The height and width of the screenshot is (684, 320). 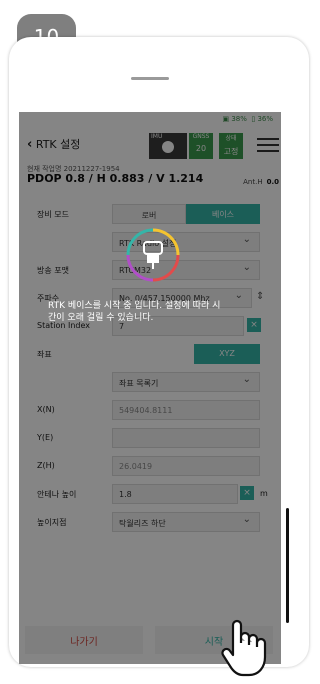 I want to click on loading-spinner-icon, so click(x=153, y=255).